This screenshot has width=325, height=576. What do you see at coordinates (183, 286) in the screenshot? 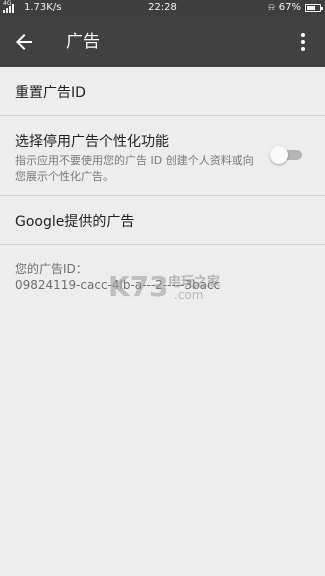
I see `site-watermark: K73 电玩之家 .com` at bounding box center [183, 286].